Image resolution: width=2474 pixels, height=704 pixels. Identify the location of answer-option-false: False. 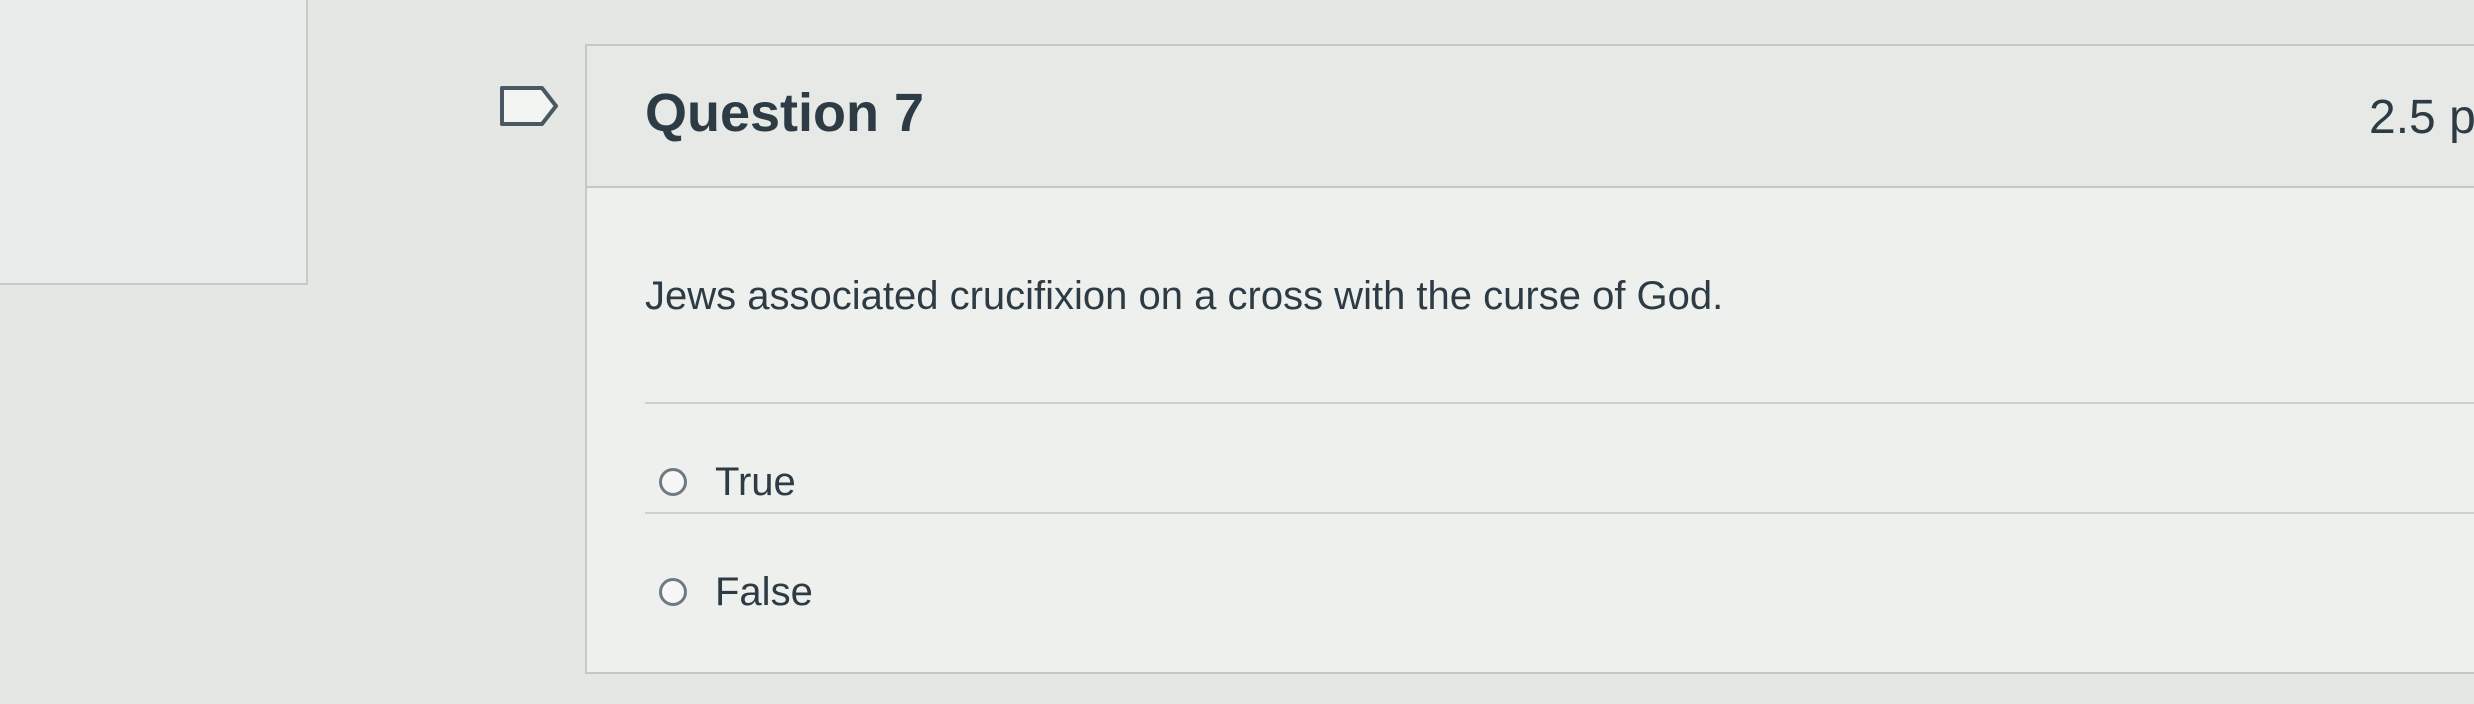
(736, 592).